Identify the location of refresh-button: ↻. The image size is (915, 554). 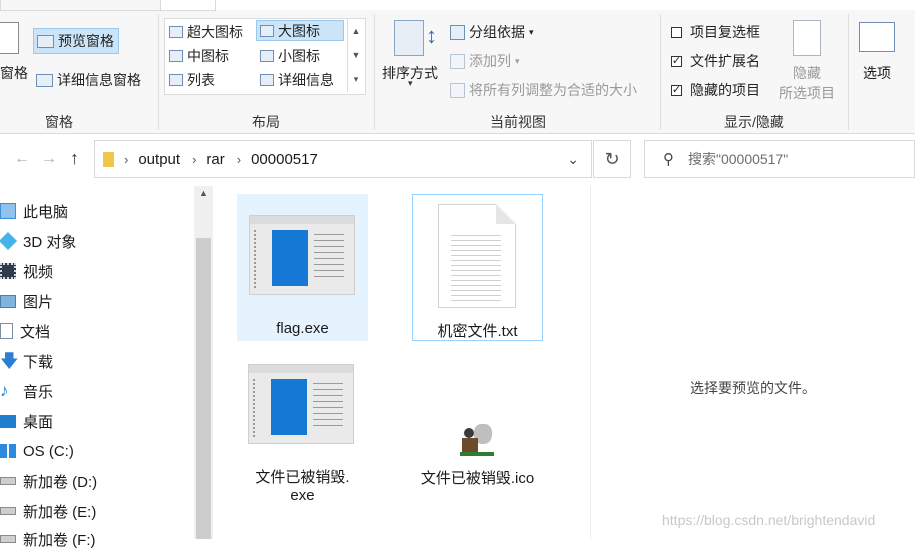
(612, 159).